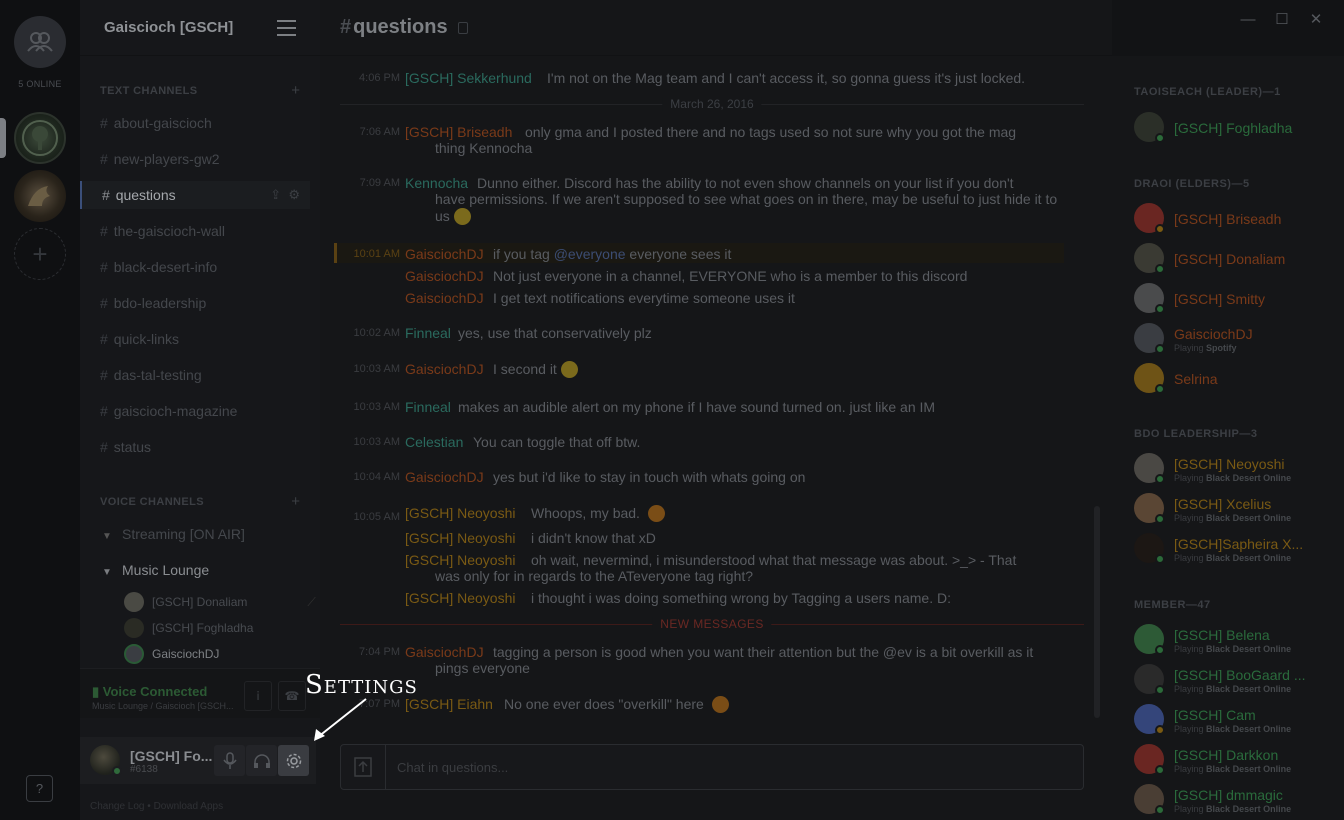  What do you see at coordinates (1207, 92) in the screenshot?
I see `member-group-header: TAOISEACH (LEADER)—1` at bounding box center [1207, 92].